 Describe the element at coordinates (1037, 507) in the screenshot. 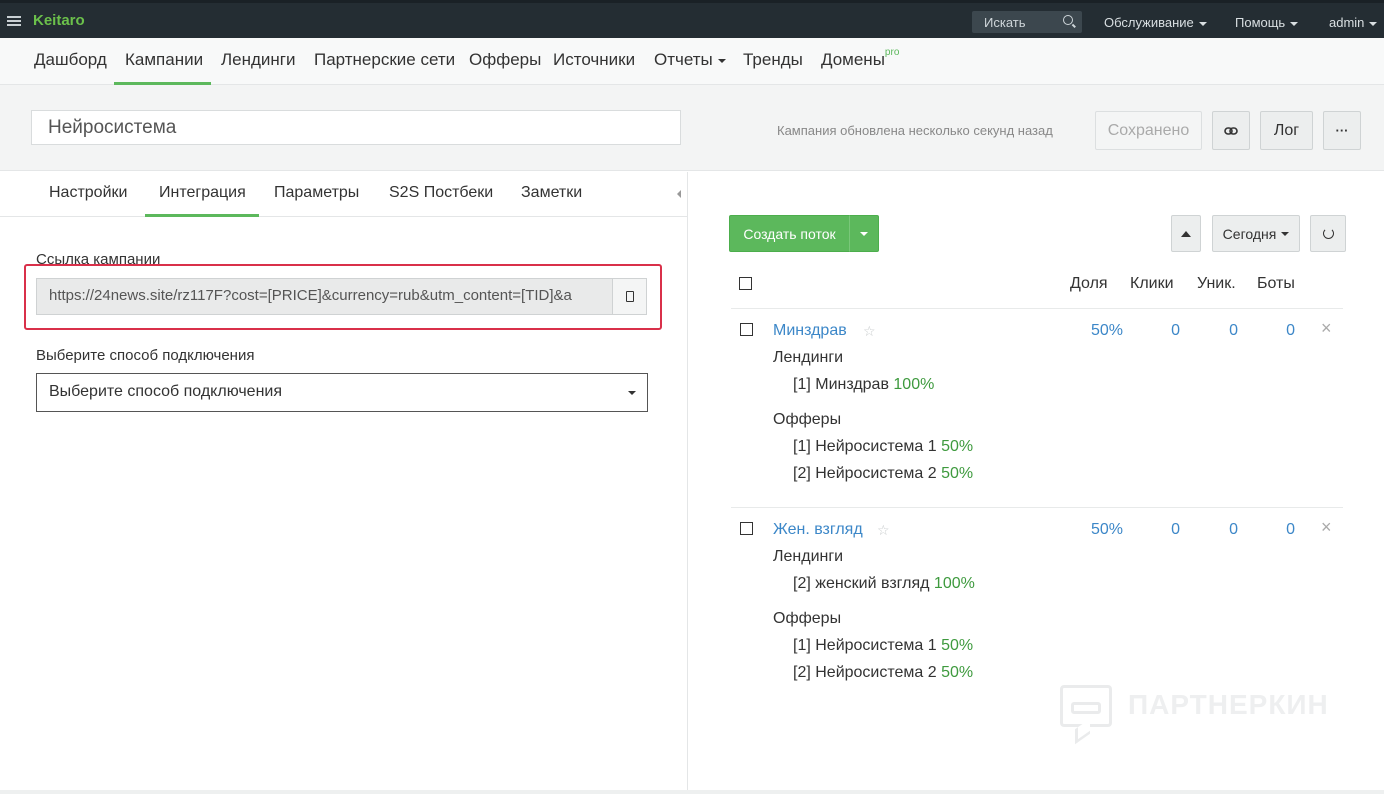

I see `divider` at that location.